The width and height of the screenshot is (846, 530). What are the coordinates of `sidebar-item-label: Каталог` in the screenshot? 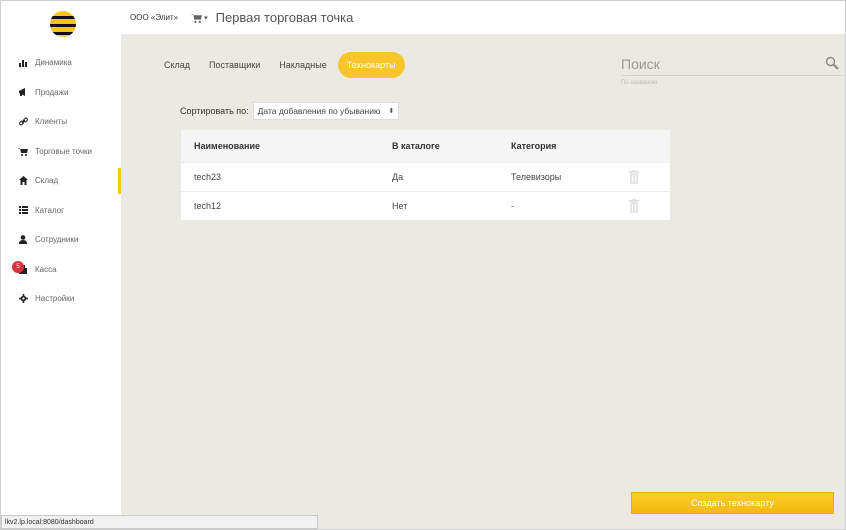 It's located at (50, 210).